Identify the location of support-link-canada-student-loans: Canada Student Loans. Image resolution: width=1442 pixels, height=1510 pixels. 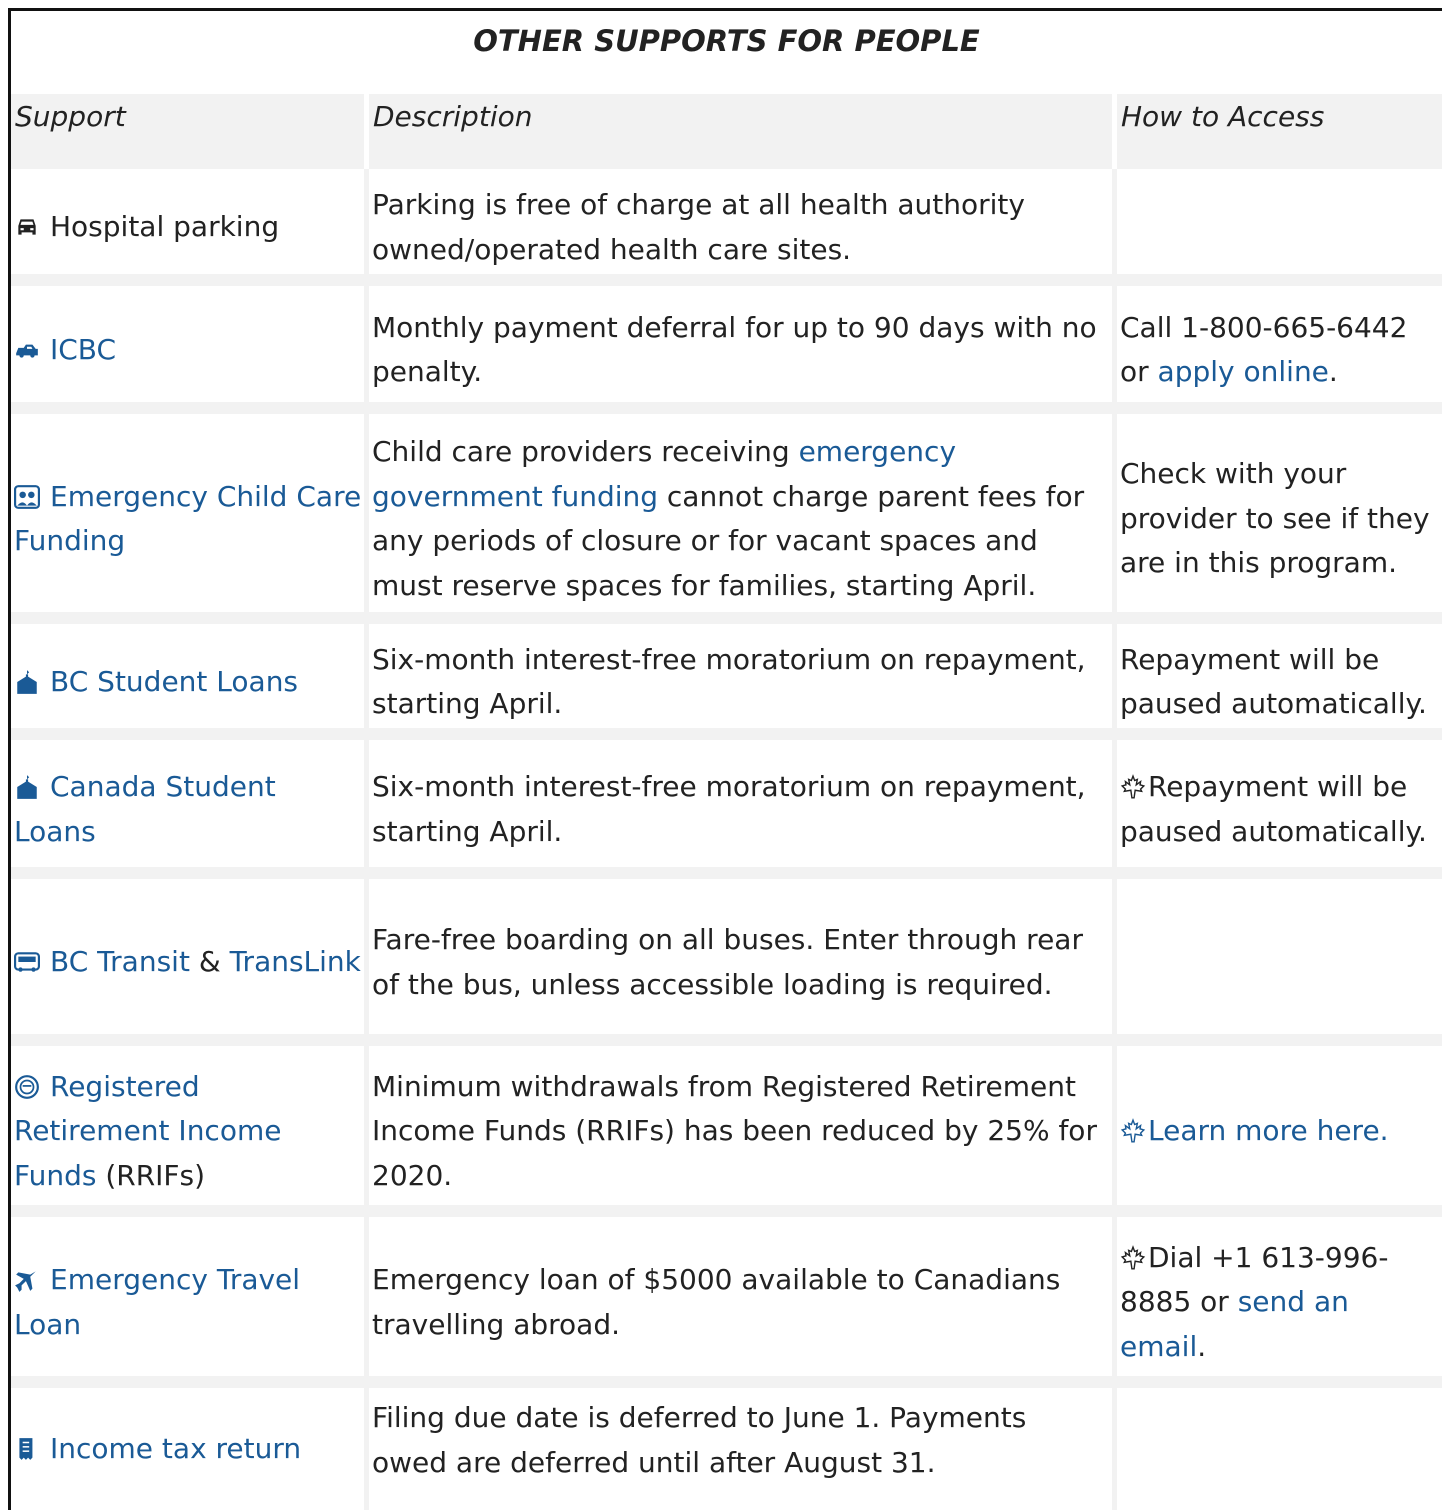
(145, 809).